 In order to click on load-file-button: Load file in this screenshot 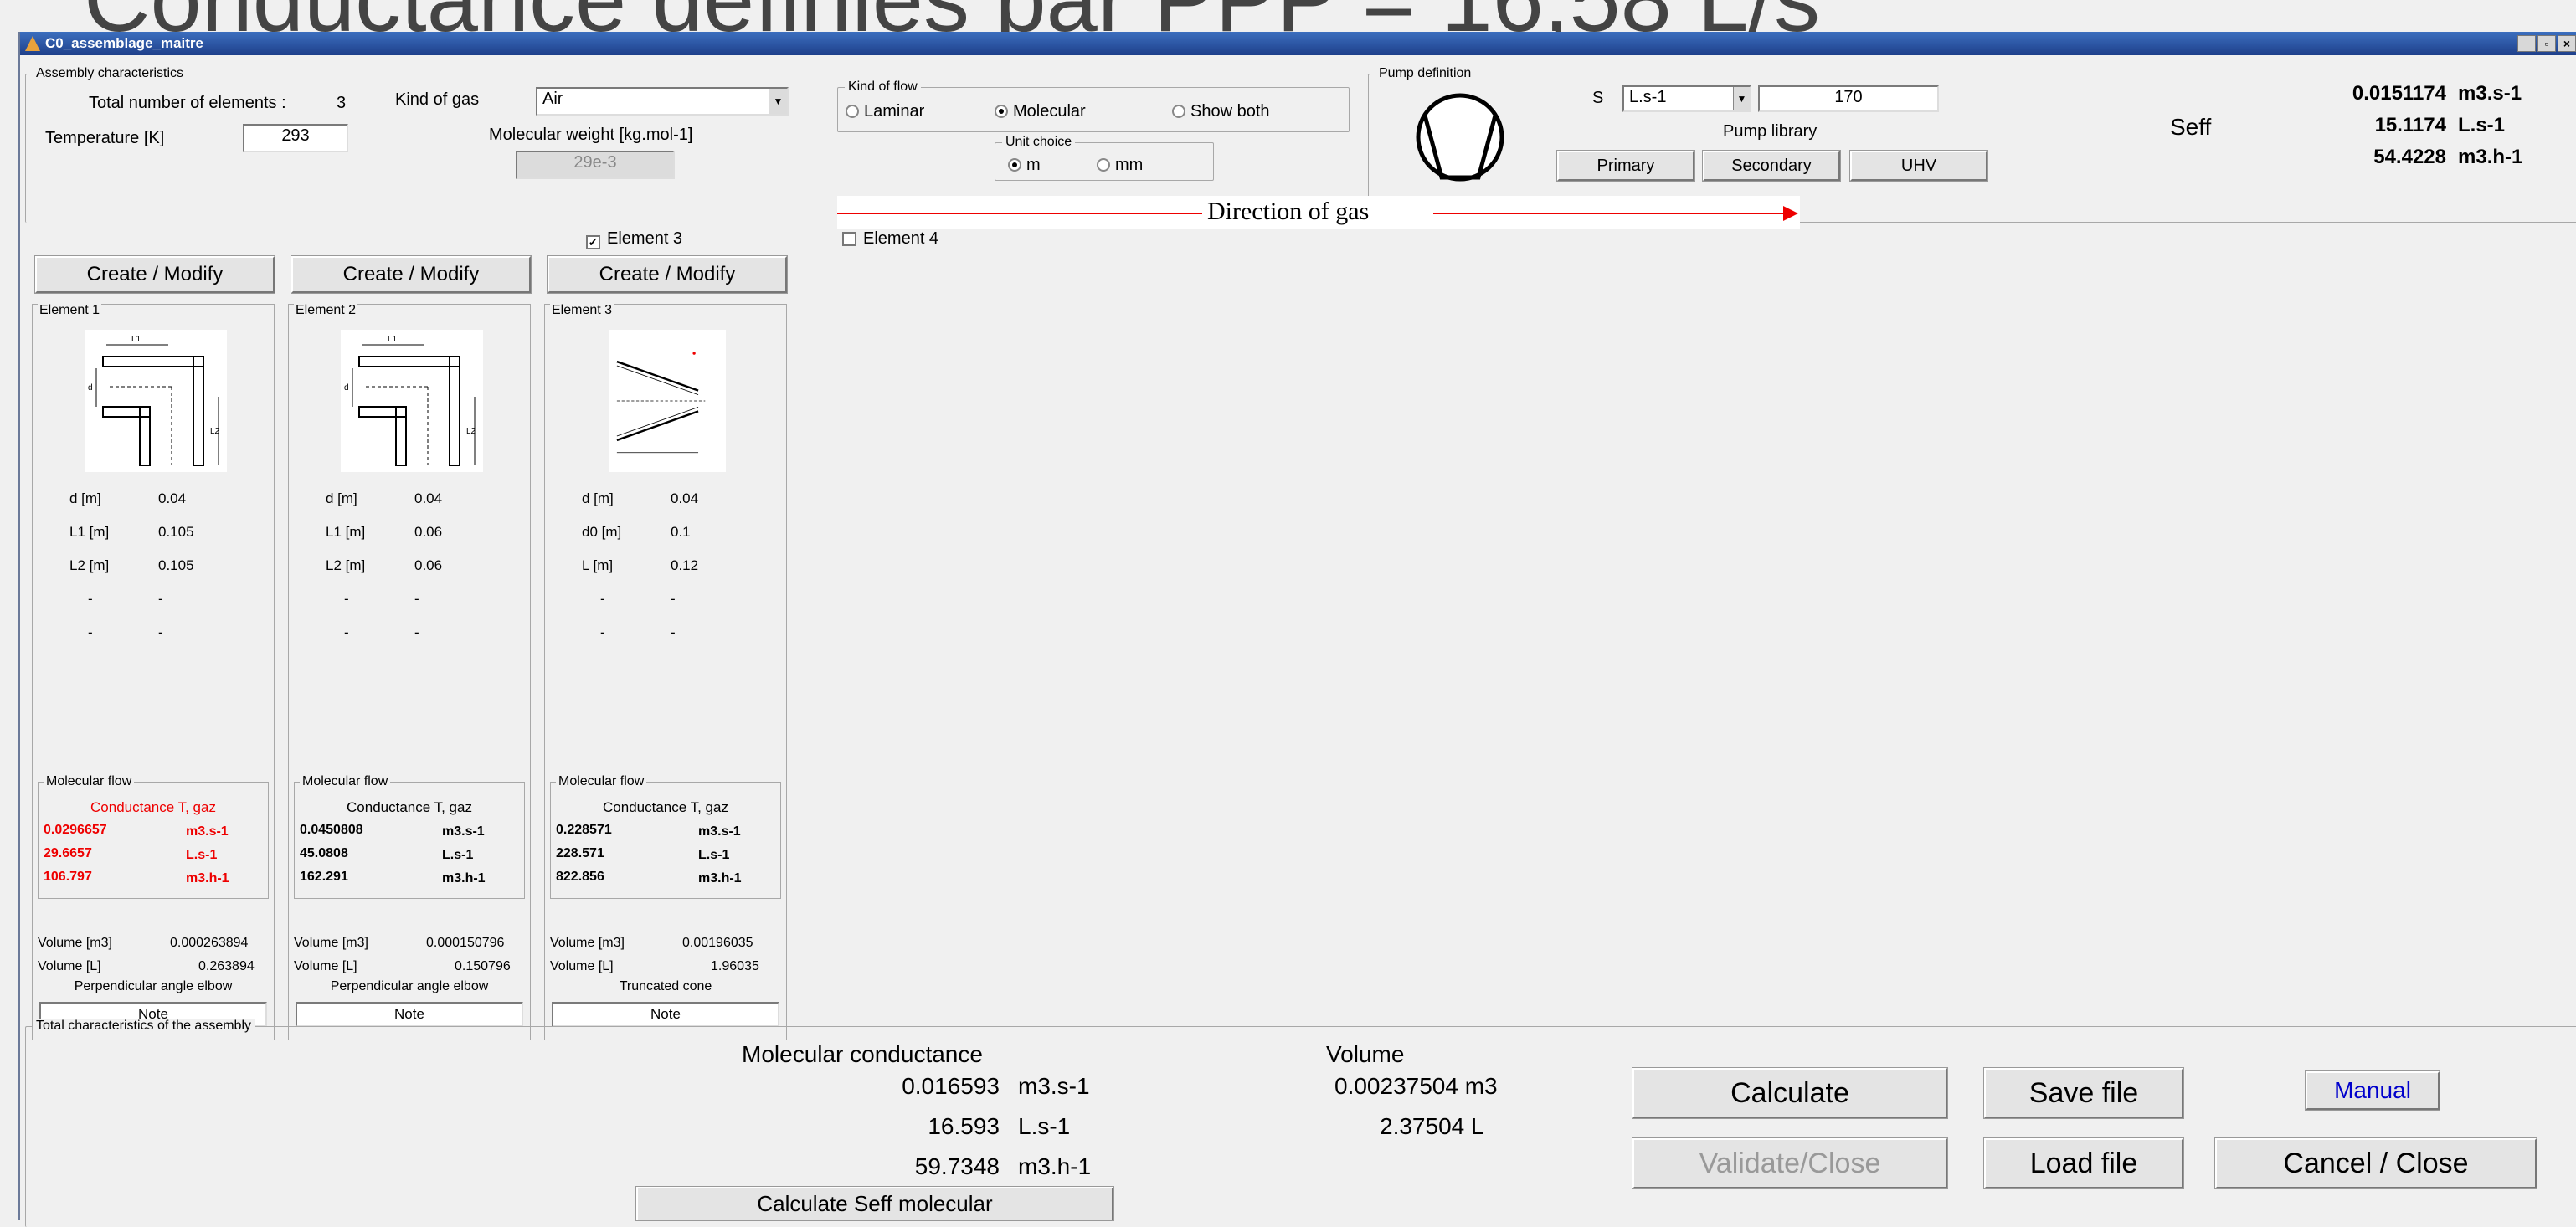, I will do `click(2084, 1163)`.